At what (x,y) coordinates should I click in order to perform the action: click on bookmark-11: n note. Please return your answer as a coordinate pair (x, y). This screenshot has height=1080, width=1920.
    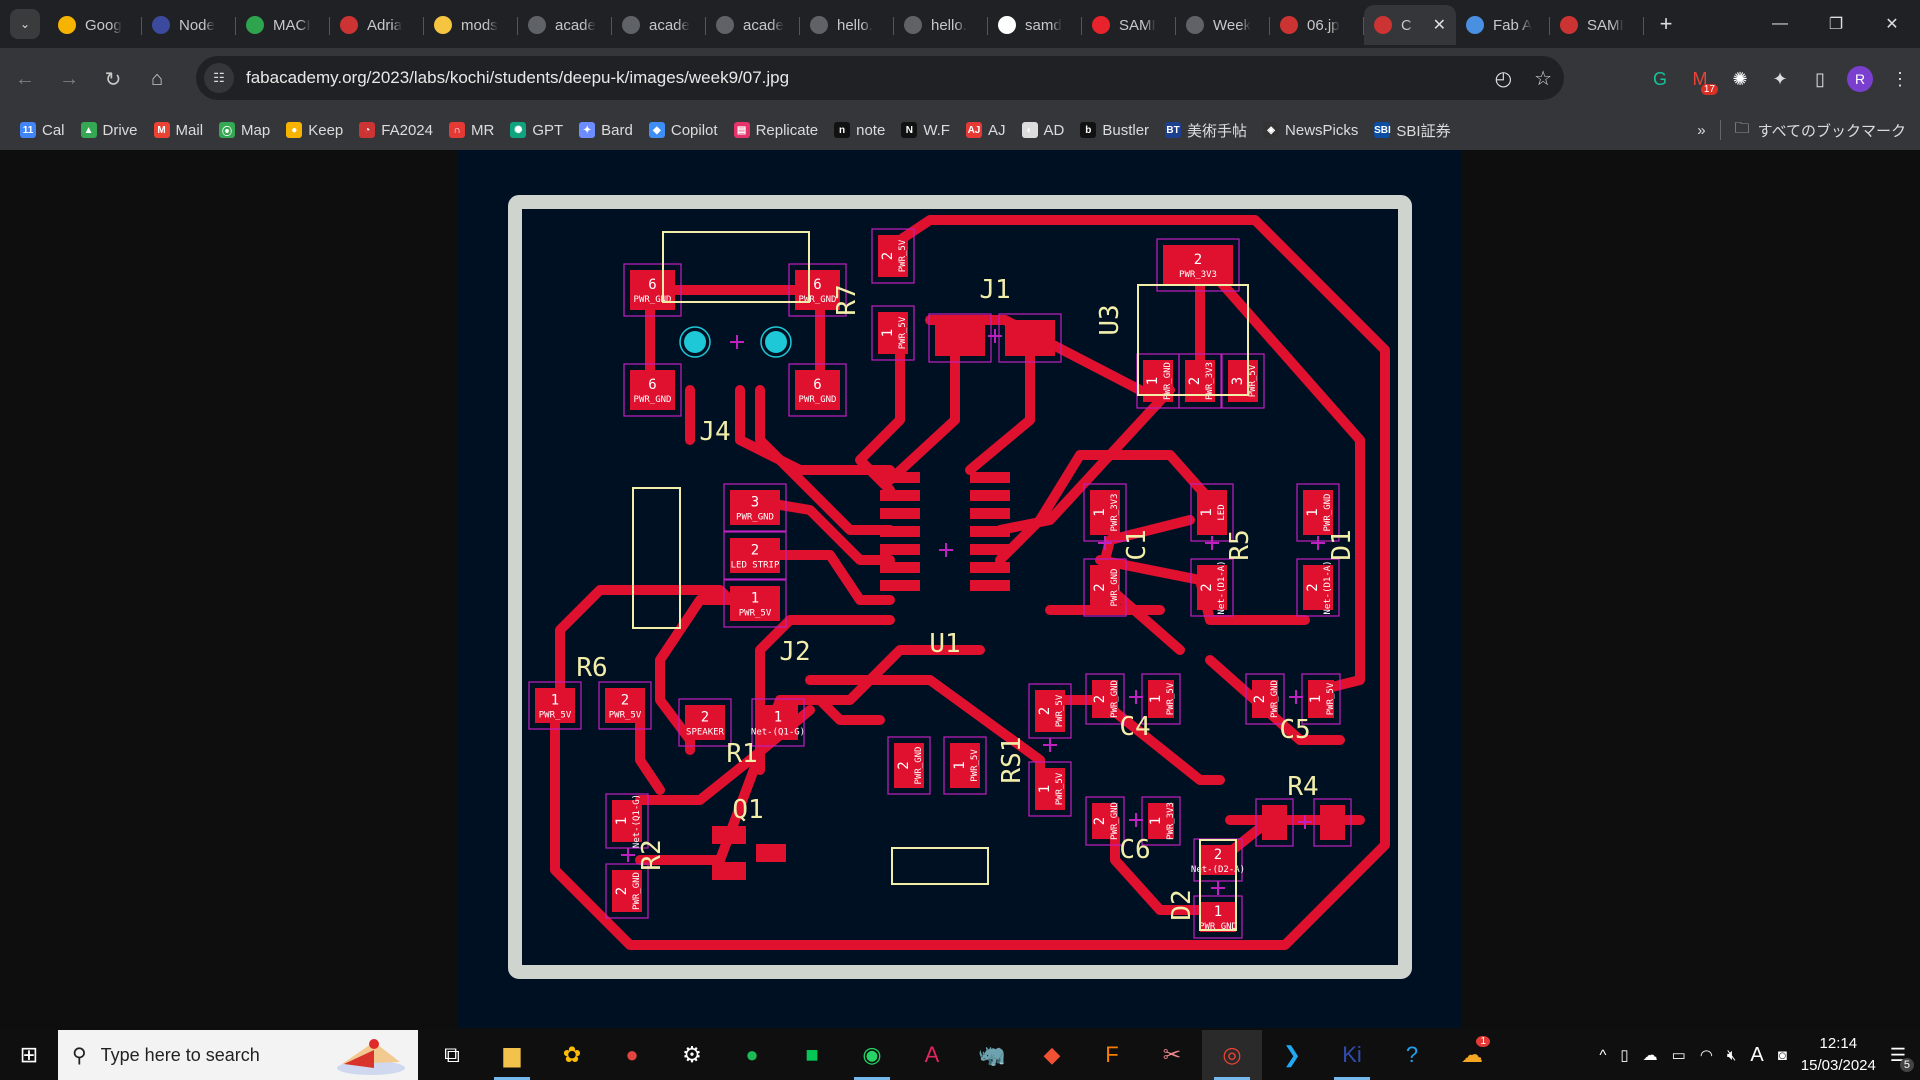
    Looking at the image, I should click on (859, 130).